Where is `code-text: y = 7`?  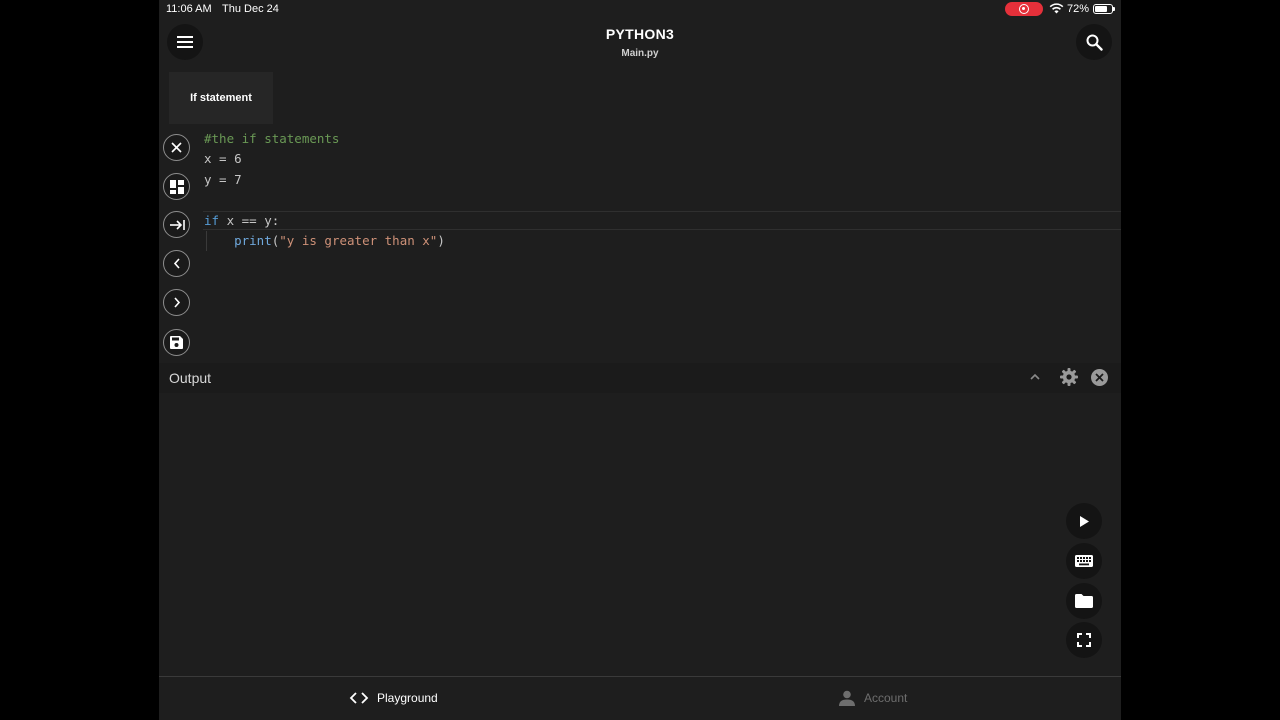
code-text: y = 7 is located at coordinates (223, 179).